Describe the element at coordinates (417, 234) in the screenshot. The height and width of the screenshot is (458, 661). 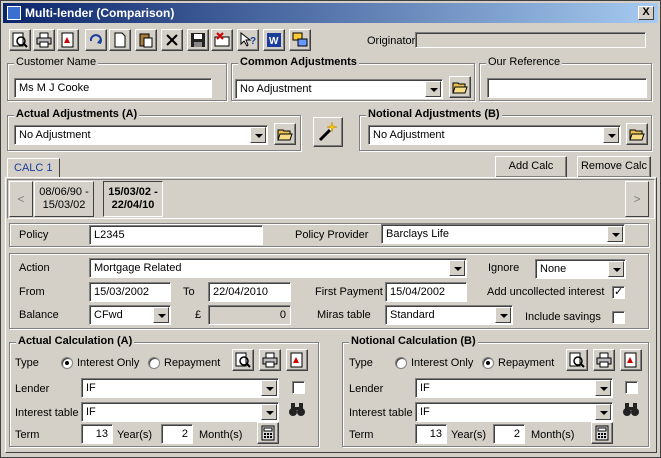
I see `policy-provider-value: Barclays Life` at that location.